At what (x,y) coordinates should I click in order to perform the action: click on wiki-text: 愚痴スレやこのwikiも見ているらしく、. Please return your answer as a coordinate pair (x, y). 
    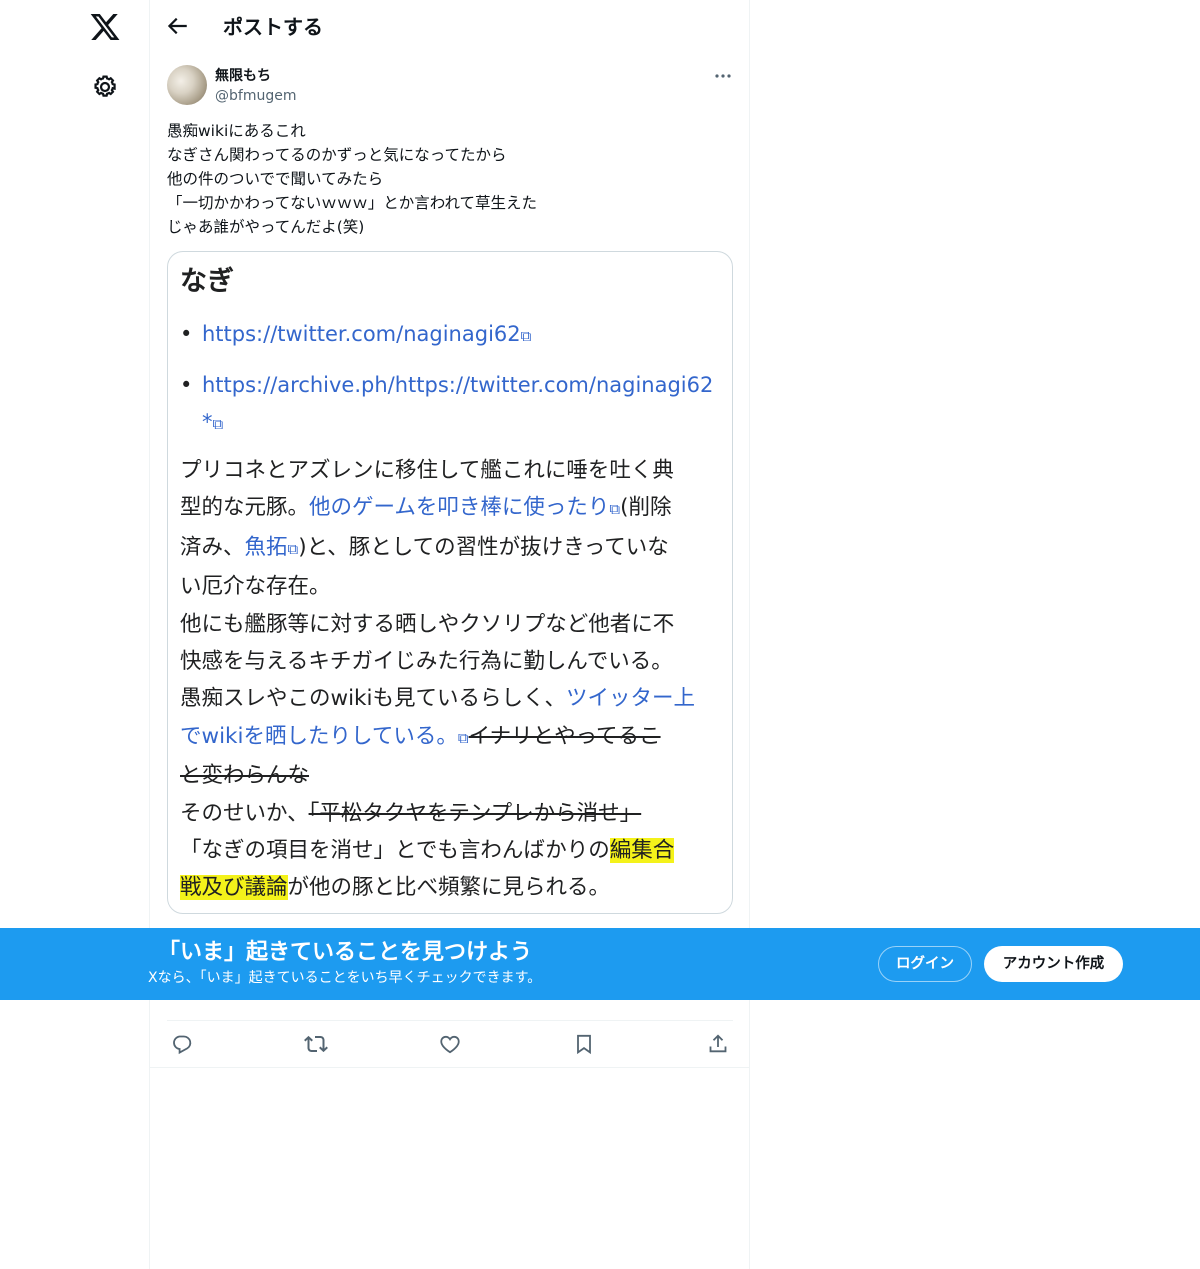
    Looking at the image, I should click on (373, 699).